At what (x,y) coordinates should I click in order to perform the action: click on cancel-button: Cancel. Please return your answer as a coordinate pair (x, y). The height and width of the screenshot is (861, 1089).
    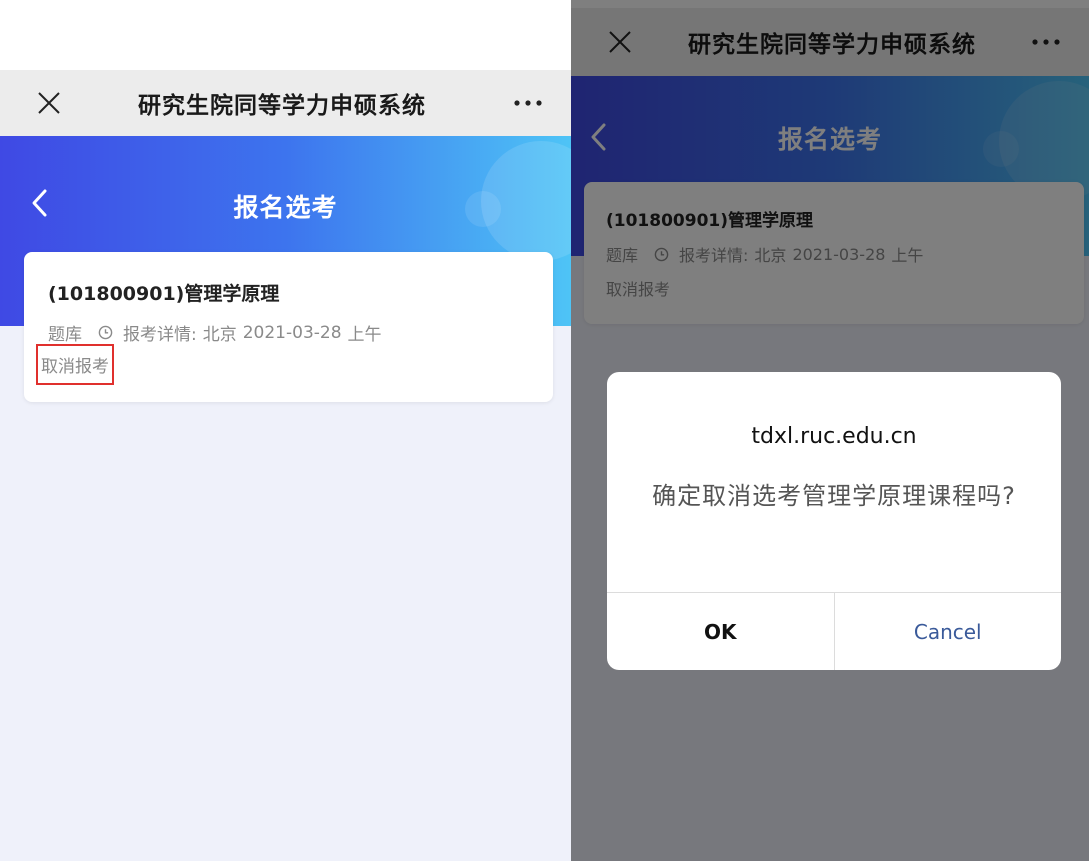
    Looking at the image, I should click on (948, 631).